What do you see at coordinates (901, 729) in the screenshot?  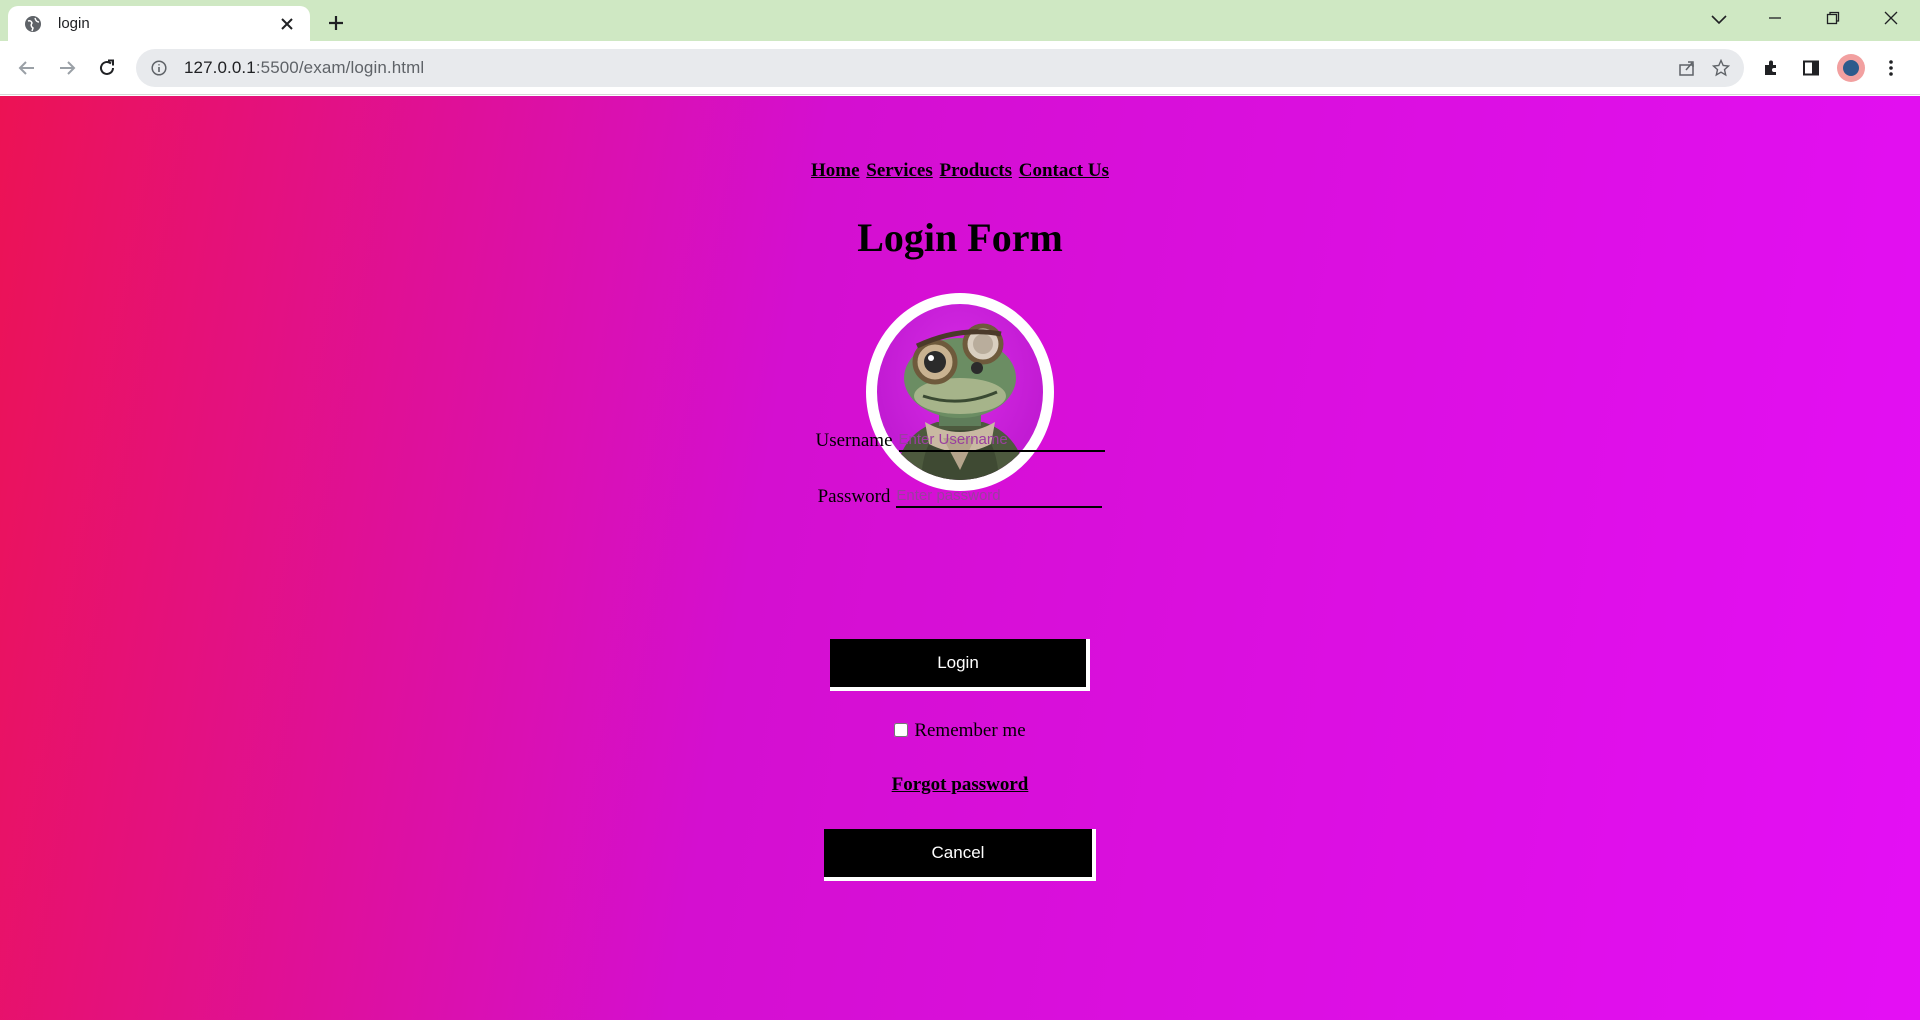 I see `remember-checkbox` at bounding box center [901, 729].